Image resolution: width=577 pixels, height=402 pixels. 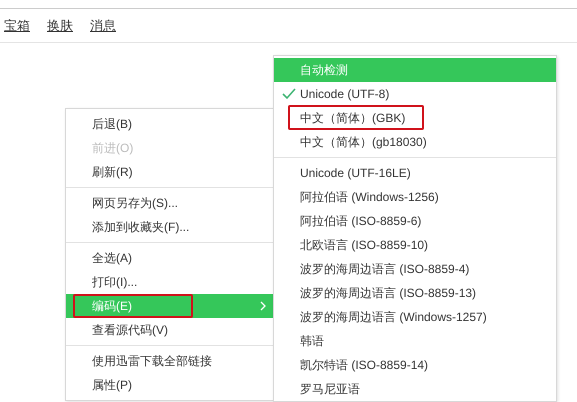 I want to click on menu-item: 波罗的海周边语言 (ISO-8859-13), so click(x=415, y=293).